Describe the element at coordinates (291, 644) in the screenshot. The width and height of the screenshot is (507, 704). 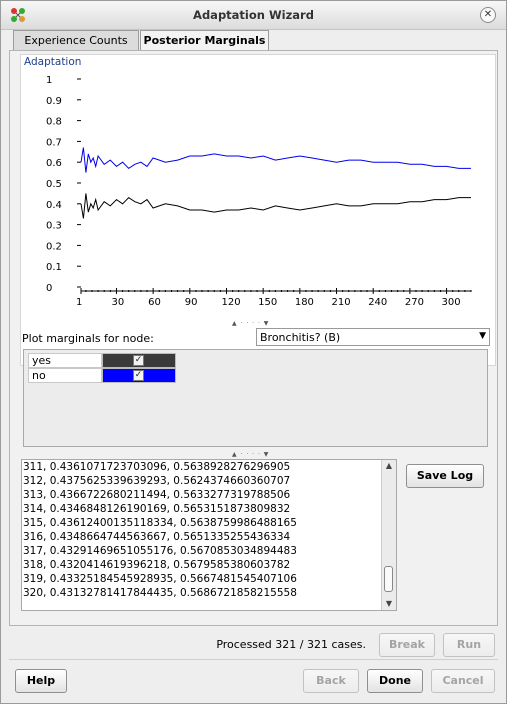
I see `status-text: Processed 321 / 321 cases.` at that location.